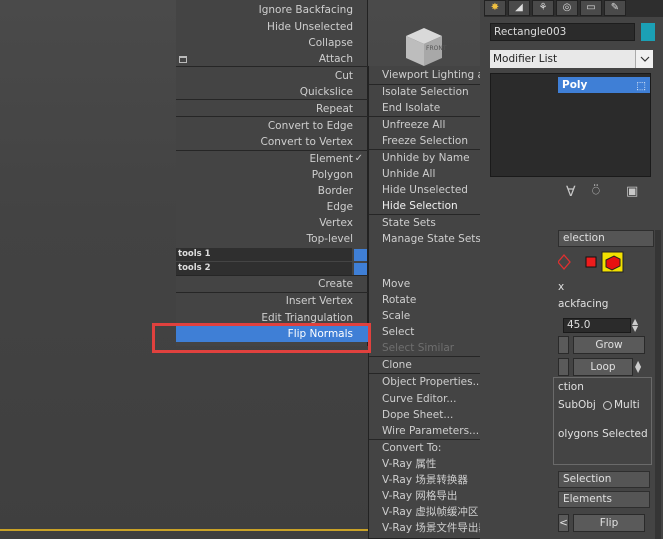 The height and width of the screenshot is (539, 663). What do you see at coordinates (562, 32) in the screenshot?
I see `object-name-input: Rectangle003` at bounding box center [562, 32].